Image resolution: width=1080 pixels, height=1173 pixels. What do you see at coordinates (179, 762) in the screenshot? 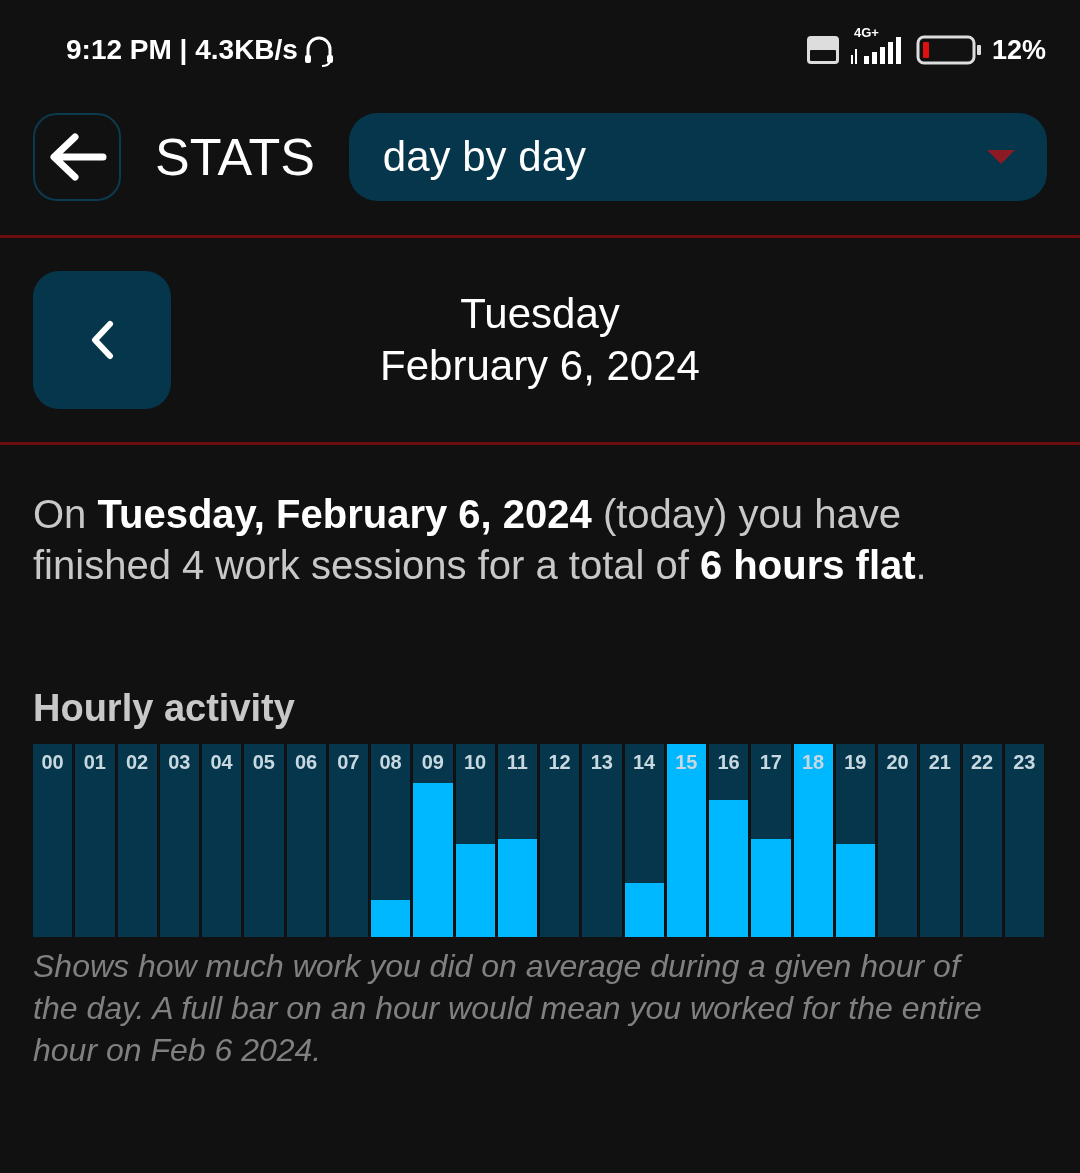
I see `hour-label: 03` at bounding box center [179, 762].